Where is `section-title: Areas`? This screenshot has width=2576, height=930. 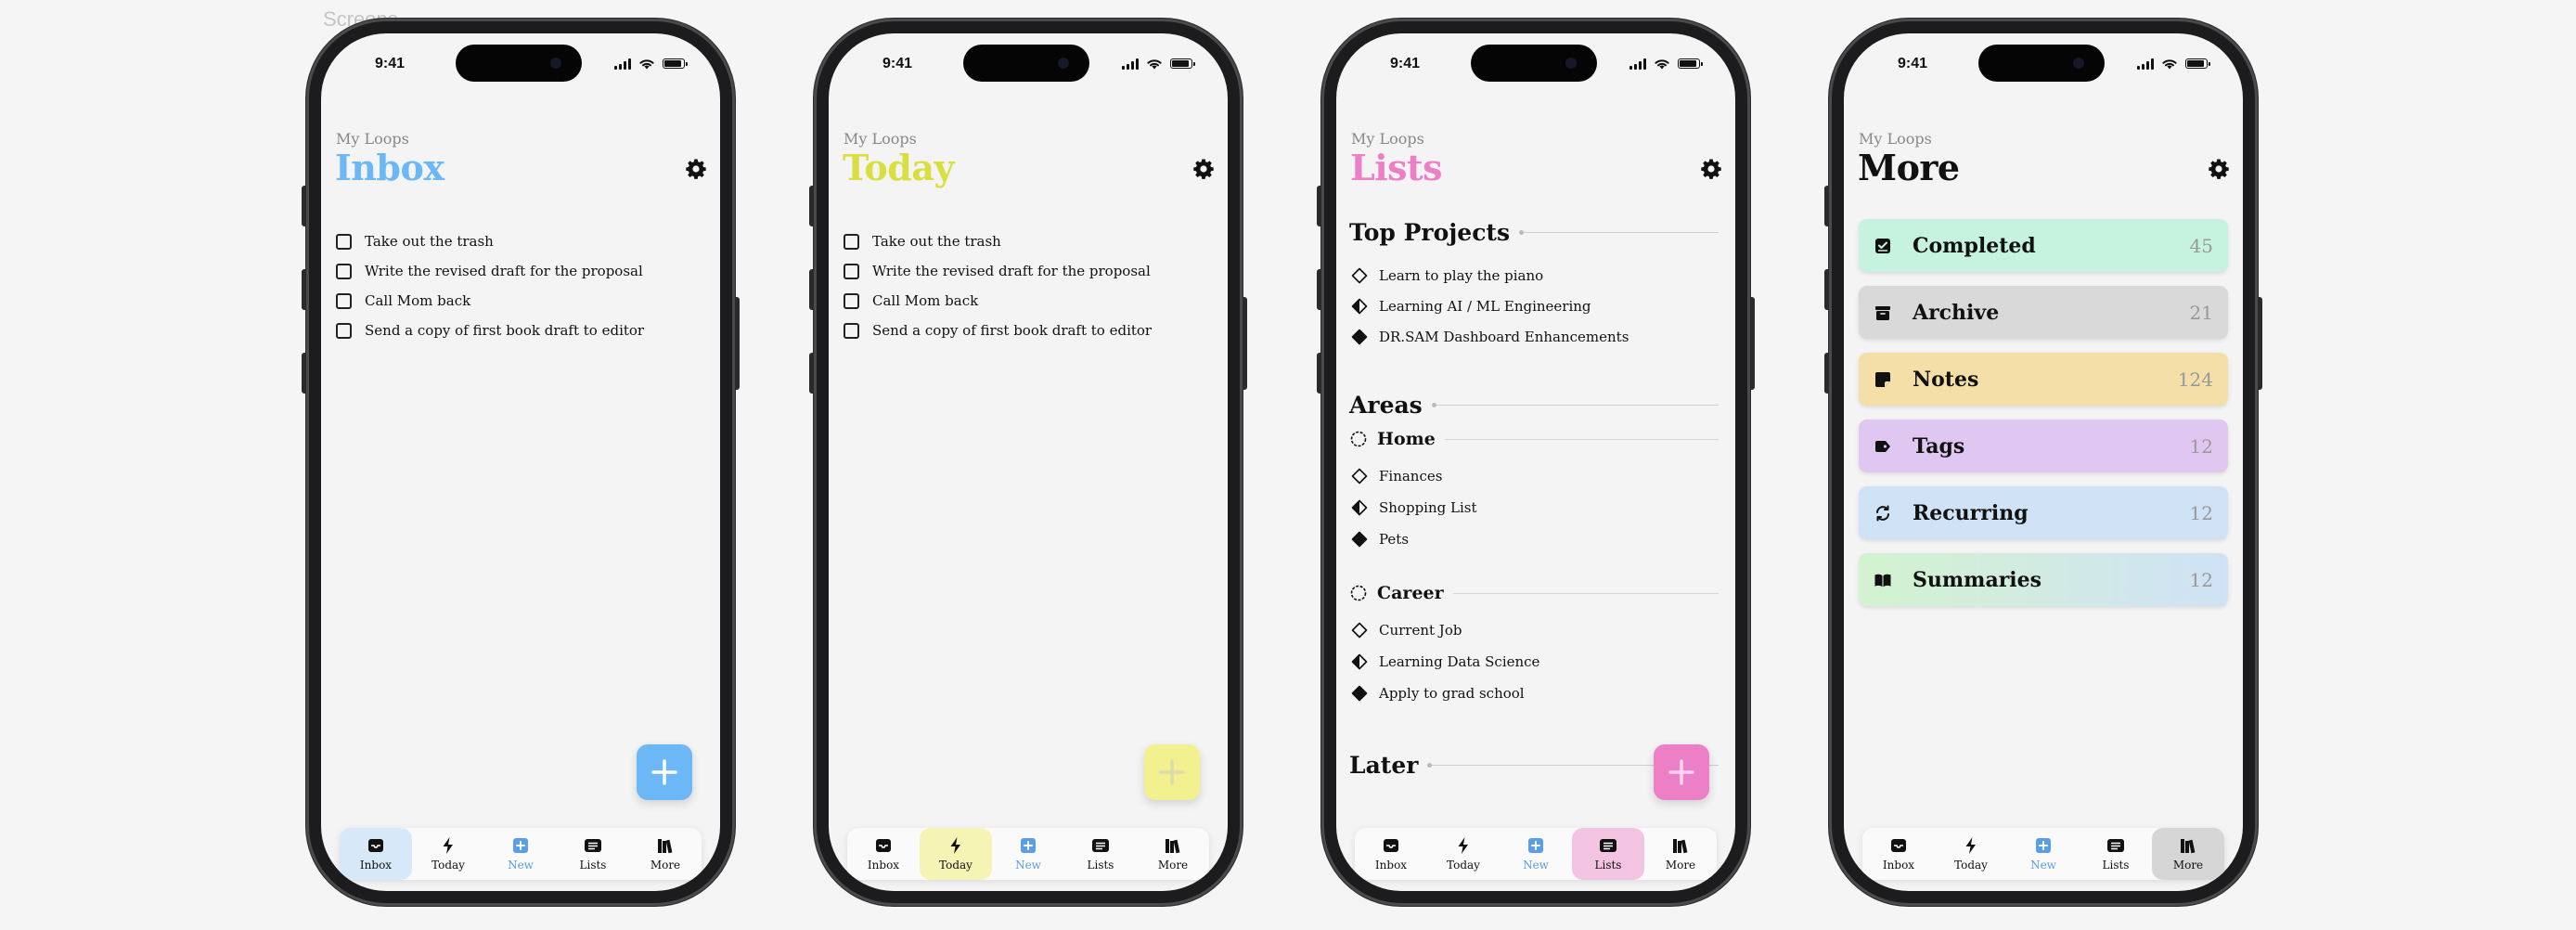
section-title: Areas is located at coordinates (1386, 405).